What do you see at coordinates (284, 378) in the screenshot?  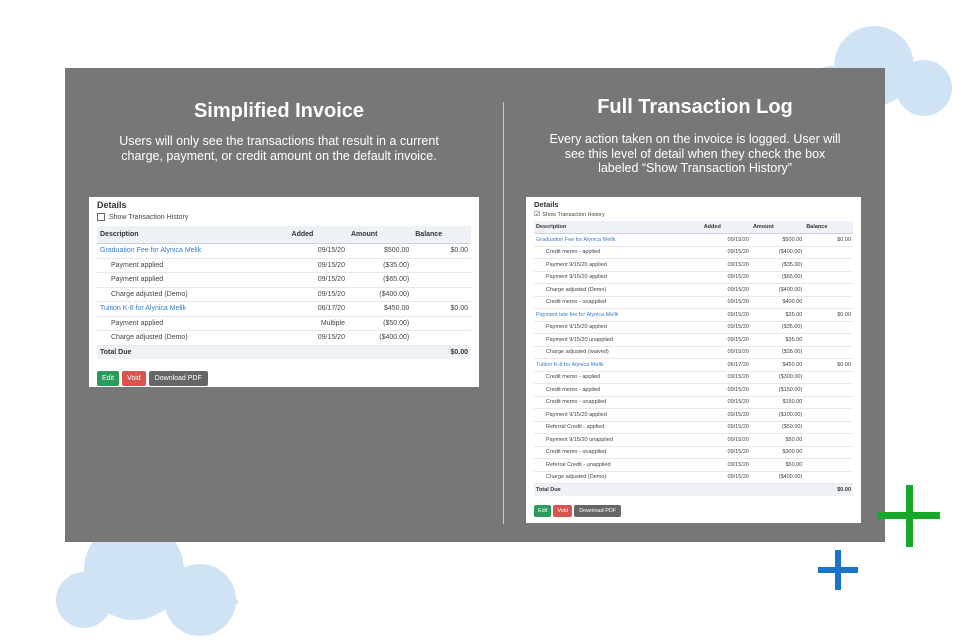 I see `action-buttons: Edit Void Download PDF` at bounding box center [284, 378].